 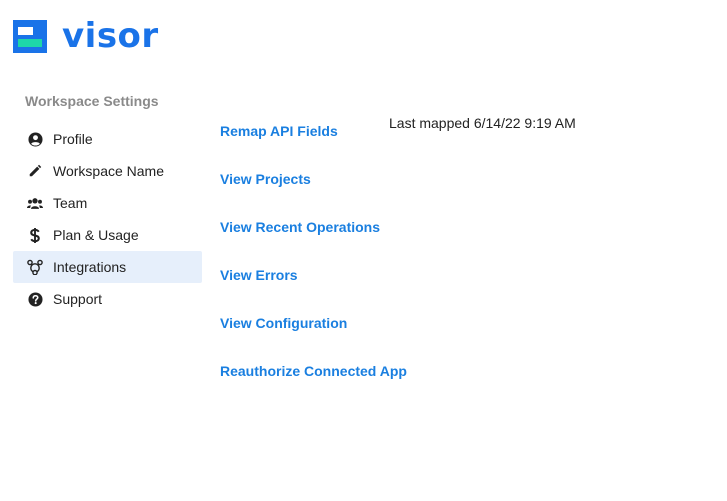 I want to click on reauthorize-connected-app-link: Reauthorize Connected App, so click(x=313, y=371).